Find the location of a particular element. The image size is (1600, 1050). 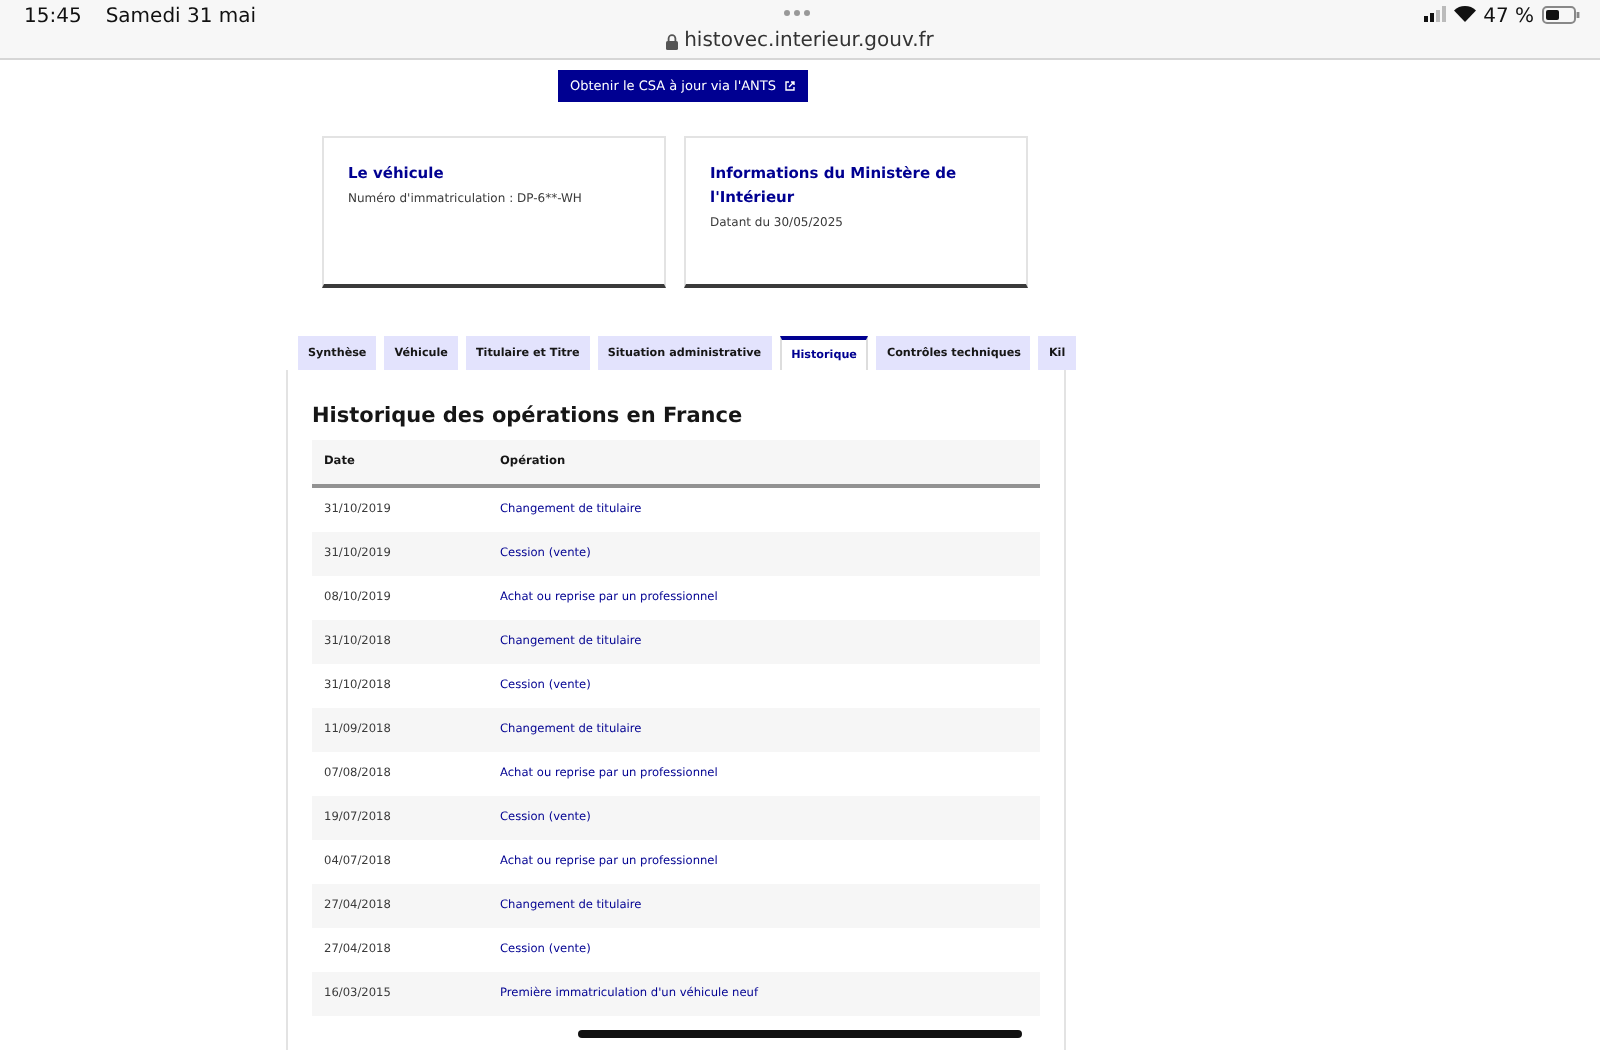

signal-icon is located at coordinates (1434, 14).